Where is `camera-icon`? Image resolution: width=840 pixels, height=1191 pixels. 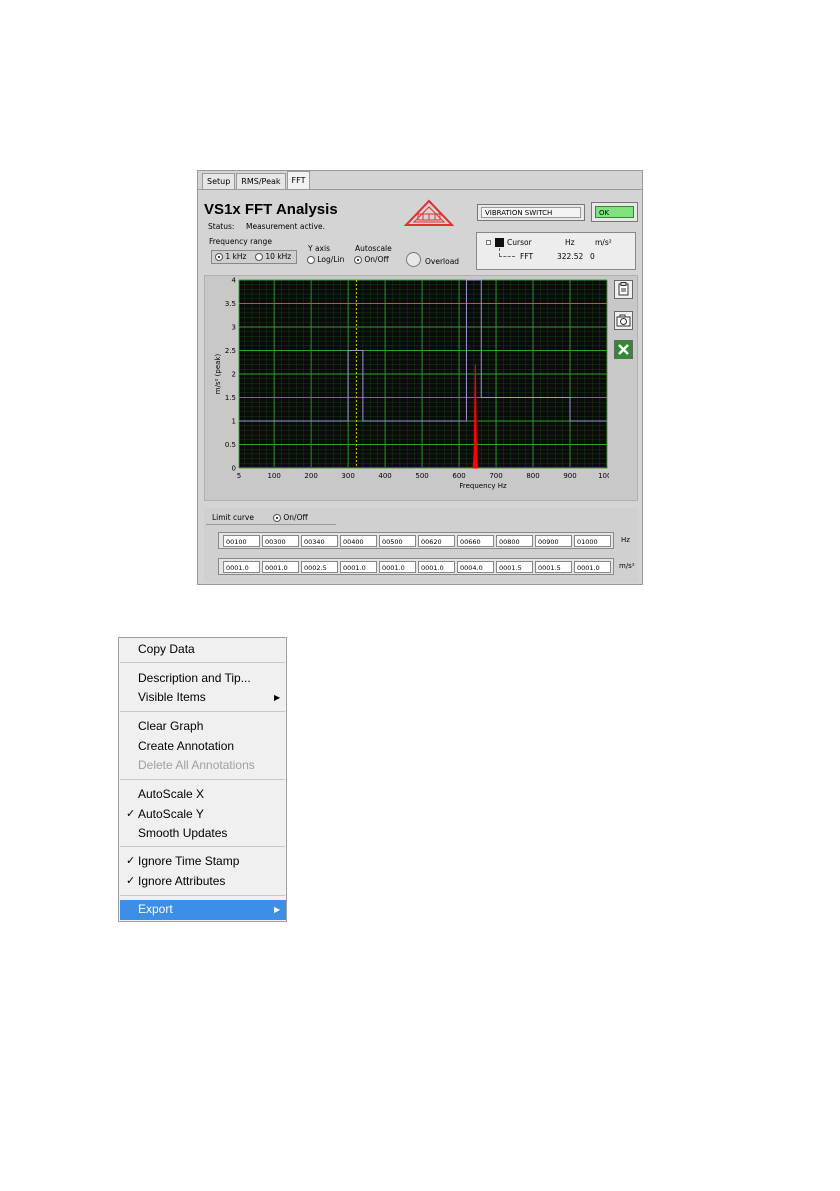 camera-icon is located at coordinates (623, 320).